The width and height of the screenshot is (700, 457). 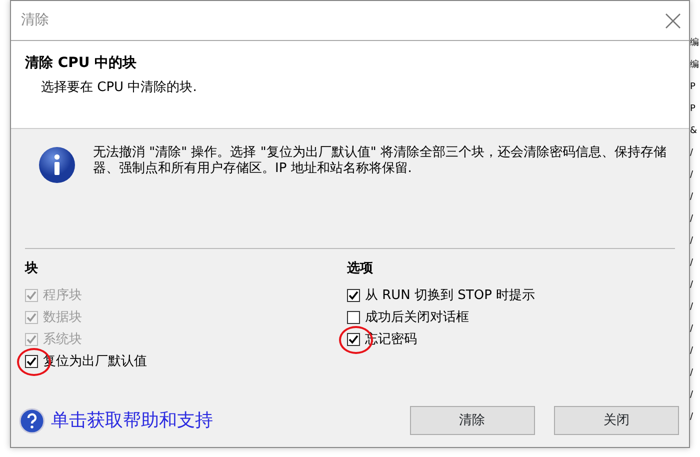 I want to click on window-title: 清除, so click(x=35, y=20).